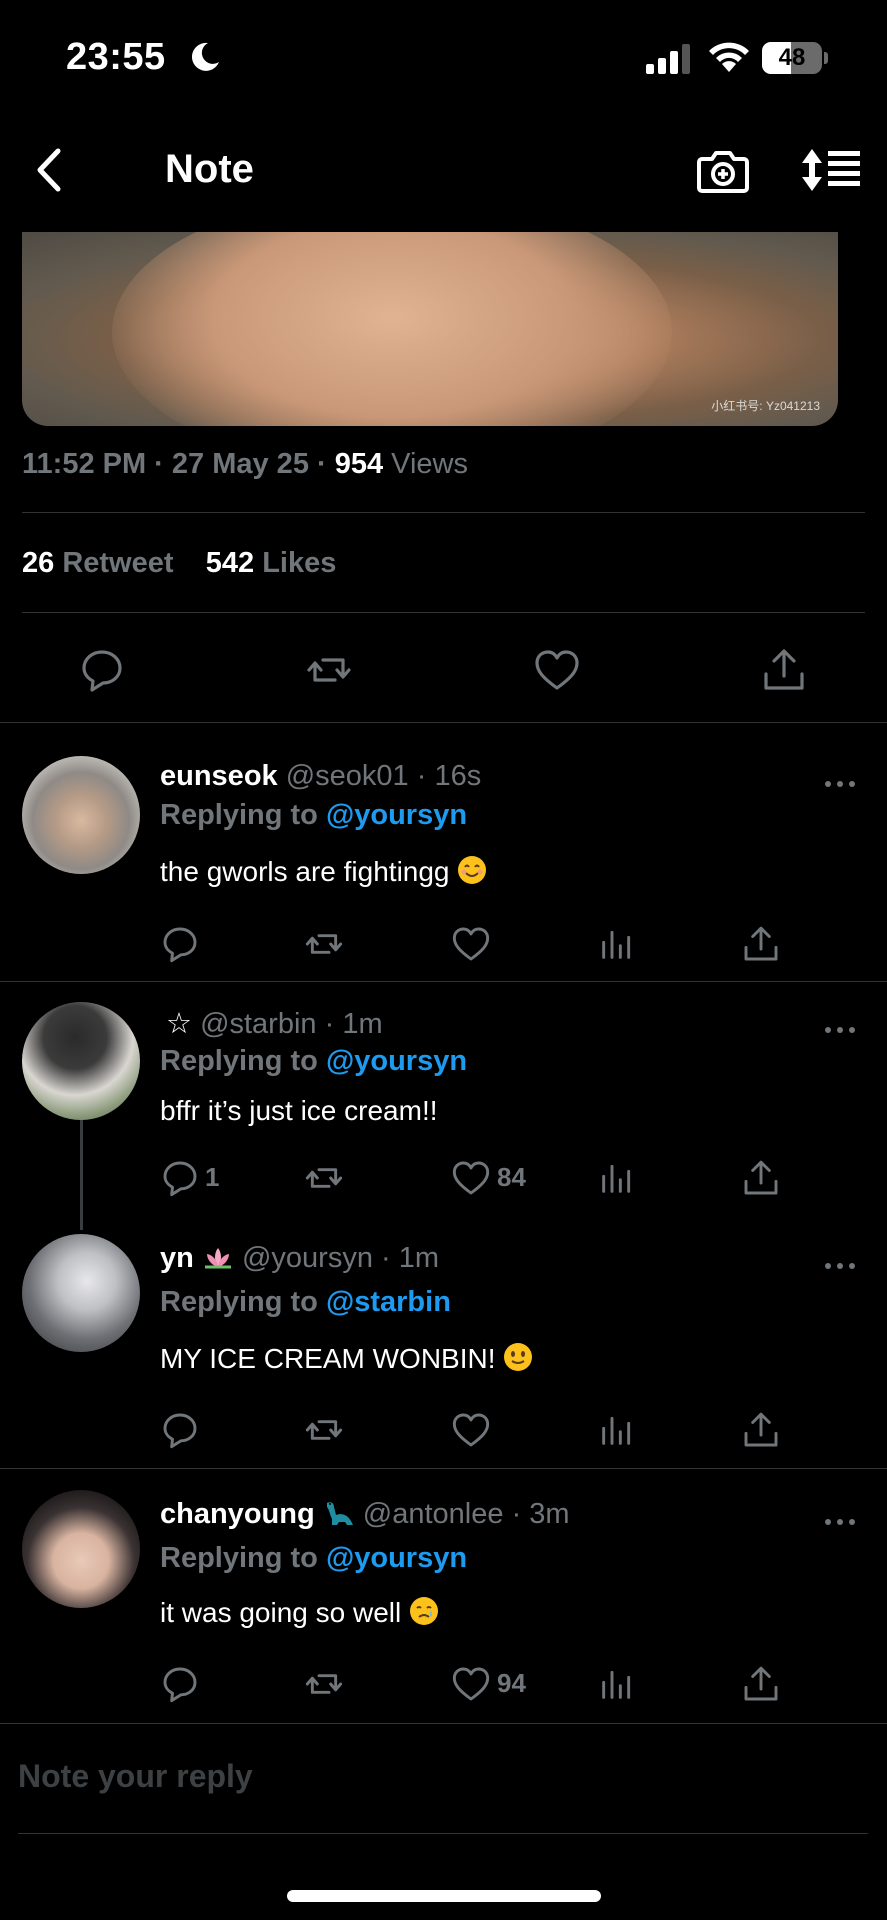 Image resolution: width=887 pixels, height=1920 pixels. What do you see at coordinates (340, 1258) in the screenshot?
I see `handle: @yoursyn · 1m` at bounding box center [340, 1258].